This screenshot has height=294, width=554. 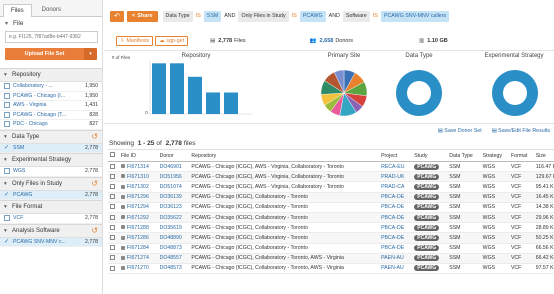 What do you see at coordinates (430, 155) in the screenshot?
I see `column-header: Study` at bounding box center [430, 155].